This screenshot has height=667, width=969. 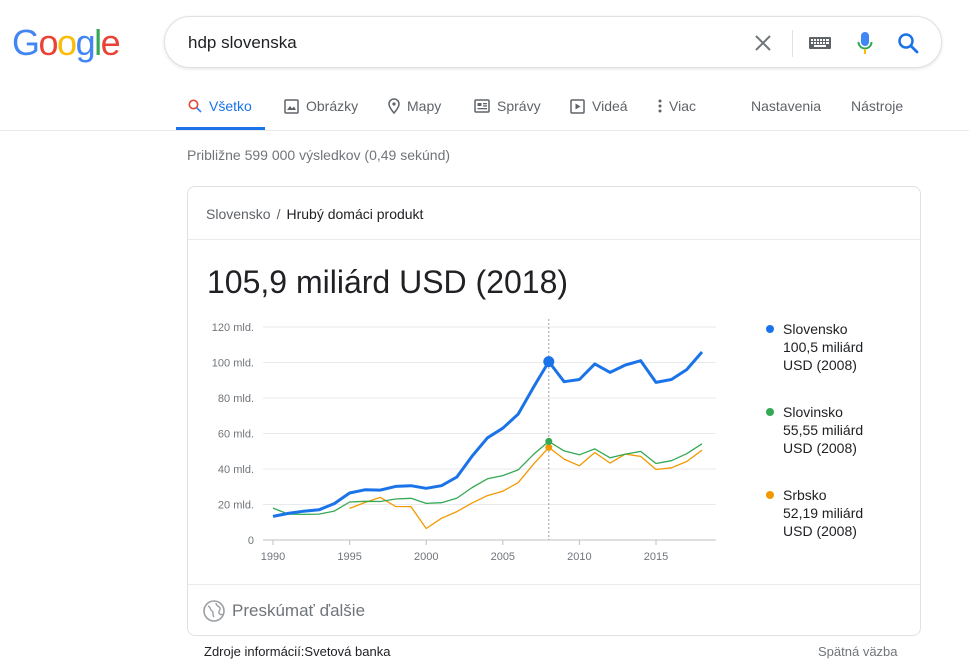 What do you see at coordinates (349, 557) in the screenshot?
I see `x-tick-label: 1995` at bounding box center [349, 557].